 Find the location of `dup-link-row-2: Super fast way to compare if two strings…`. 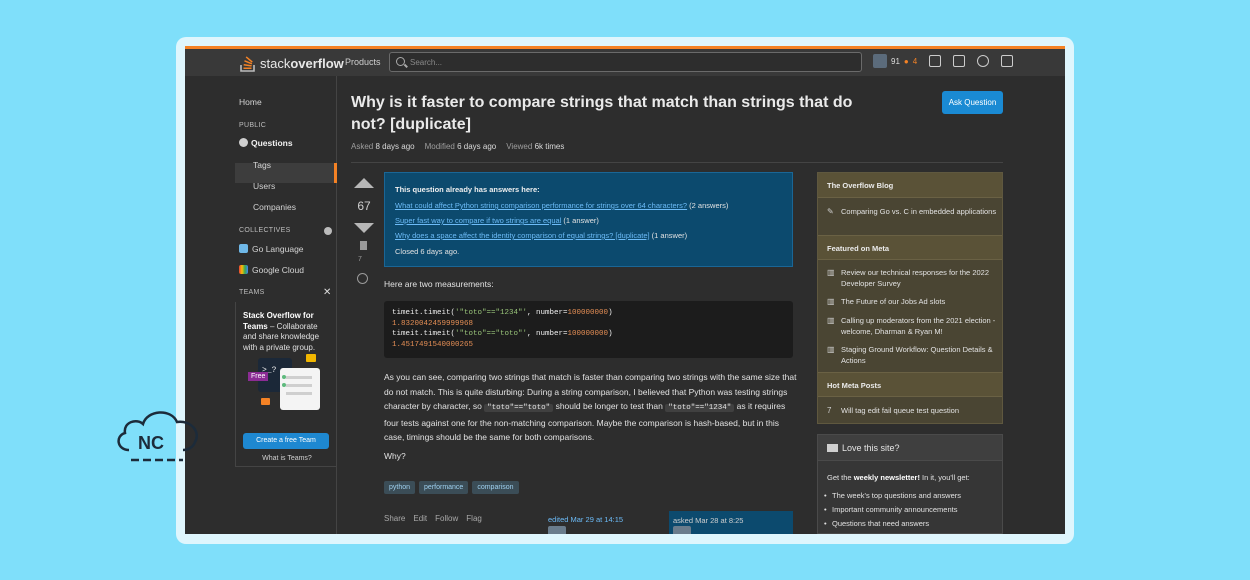

dup-link-row-2: Super fast way to compare if two strings… is located at coordinates (497, 220).